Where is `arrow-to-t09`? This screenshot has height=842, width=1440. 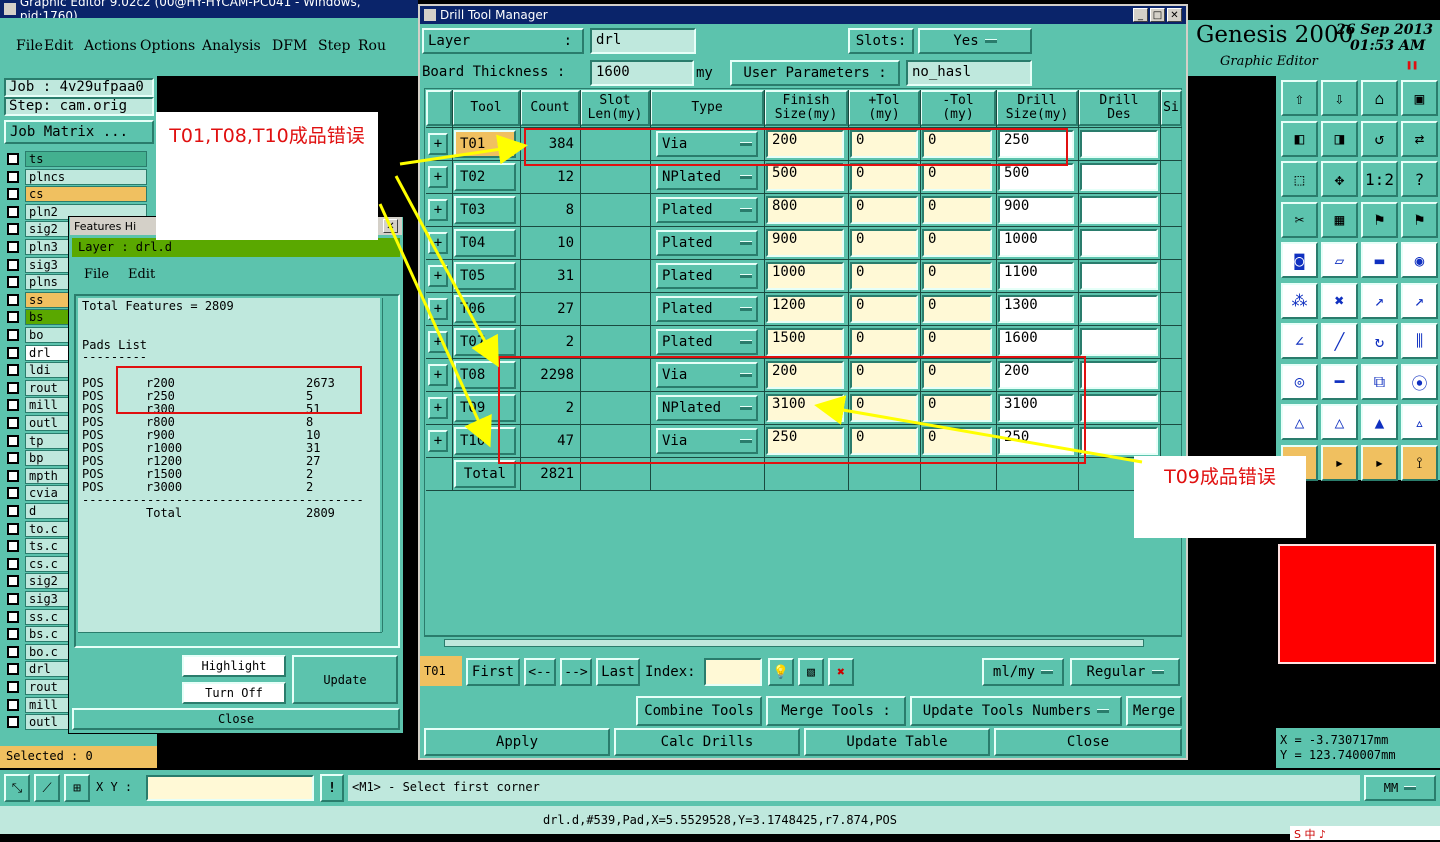
arrow-to-t09 is located at coordinates (978, 429).